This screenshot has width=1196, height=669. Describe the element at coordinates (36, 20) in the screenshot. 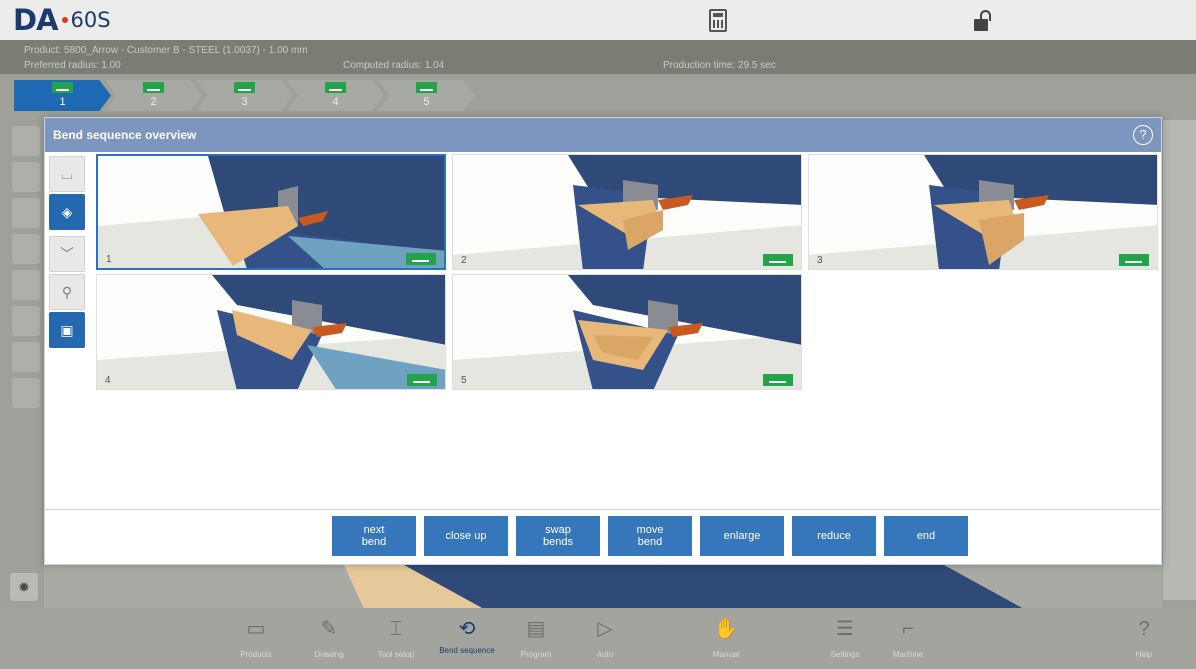

I see `logo-brand: DA` at that location.